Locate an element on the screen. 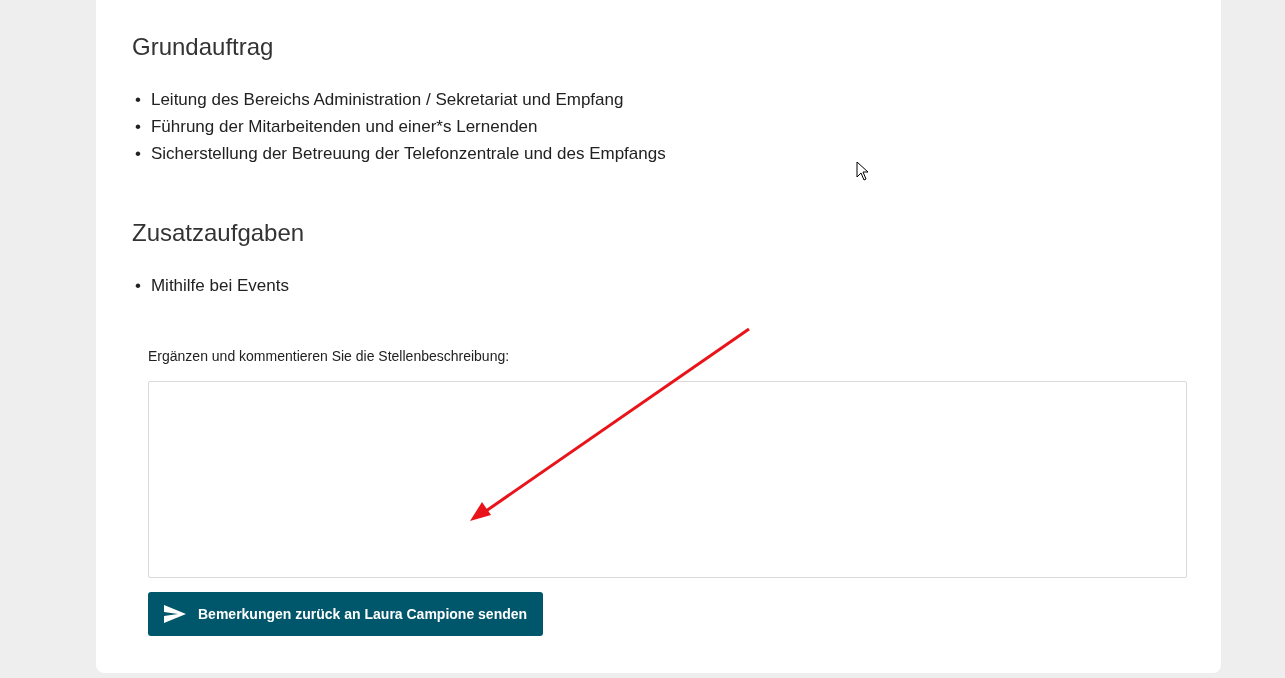  list-item: Mithilfe bei Events is located at coordinates (219, 286).